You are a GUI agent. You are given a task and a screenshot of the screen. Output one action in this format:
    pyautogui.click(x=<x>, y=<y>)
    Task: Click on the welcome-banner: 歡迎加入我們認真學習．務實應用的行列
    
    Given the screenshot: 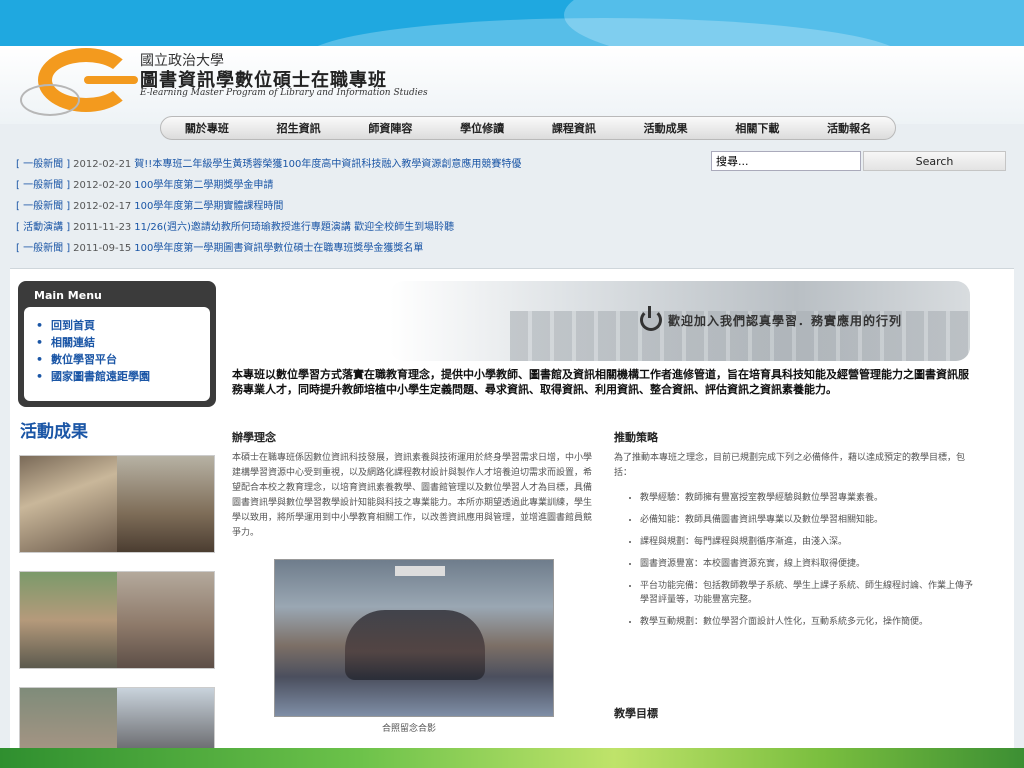 What is the action you would take?
    pyautogui.click(x=680, y=321)
    